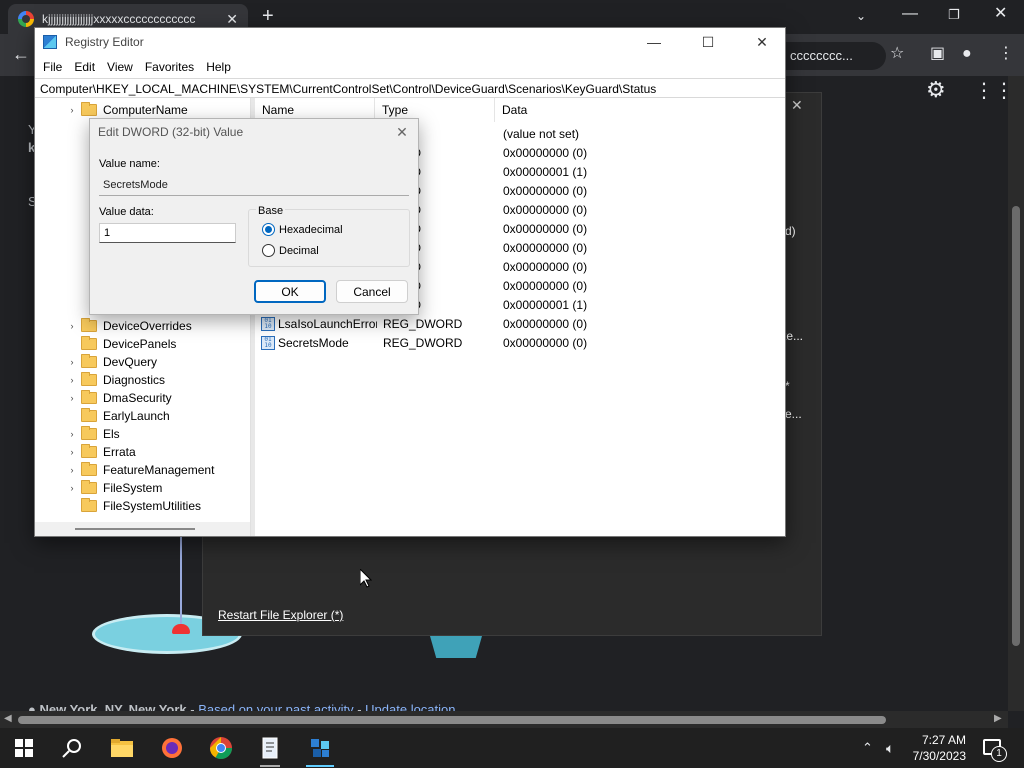  What do you see at coordinates (169, 67) in the screenshot?
I see `menu-favorites: Favorites` at bounding box center [169, 67].